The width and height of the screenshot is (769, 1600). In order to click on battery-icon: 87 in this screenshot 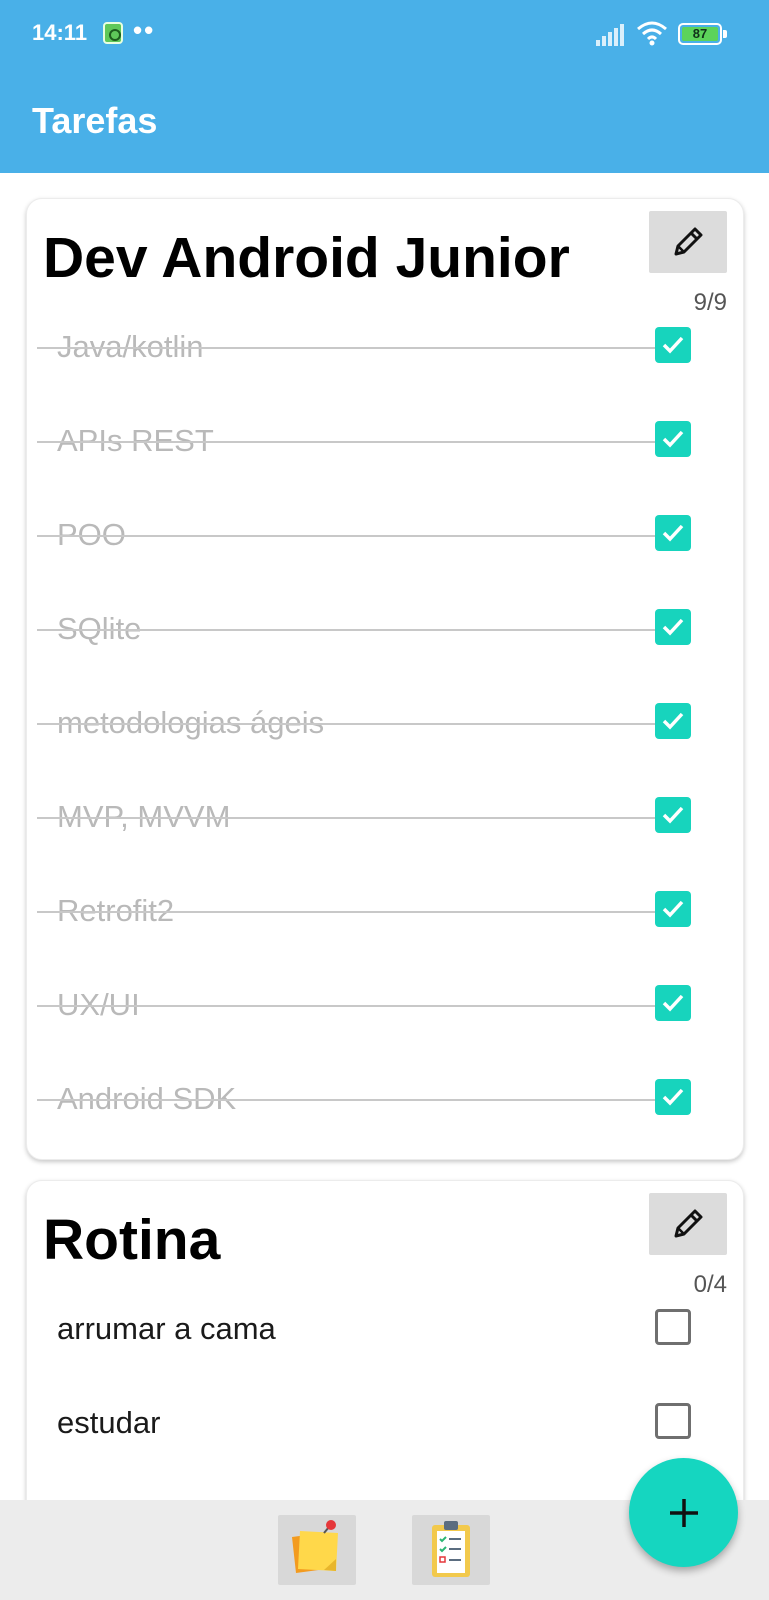, I will do `click(702, 34)`.